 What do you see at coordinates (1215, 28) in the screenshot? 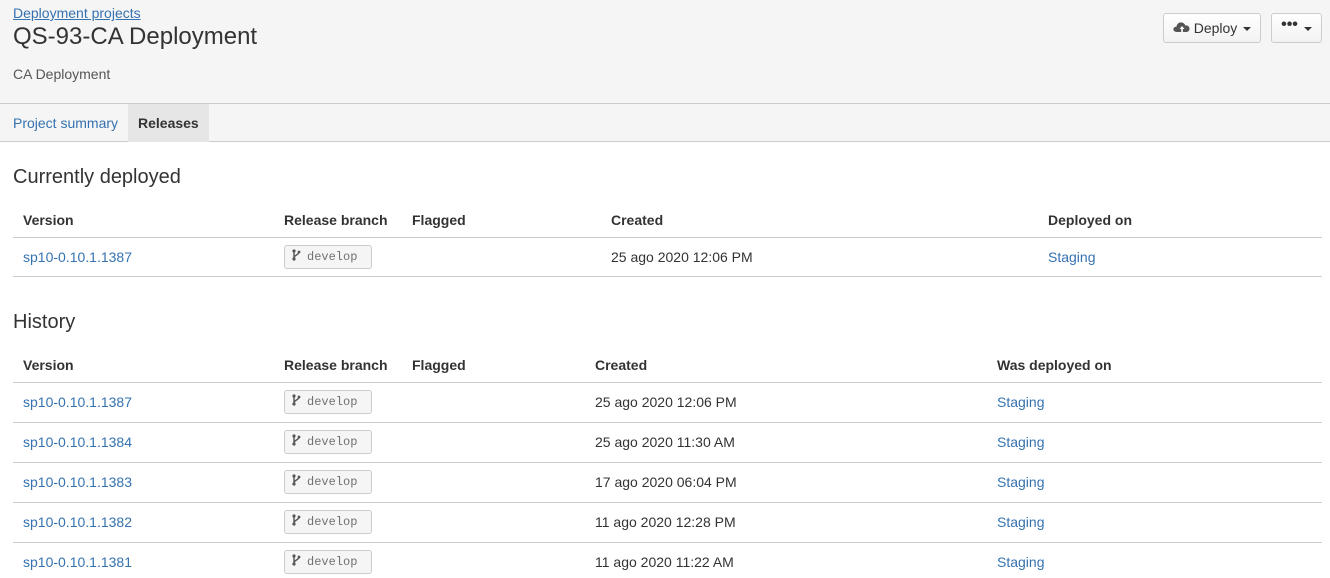
I see `deploy-button-label: Deploy` at bounding box center [1215, 28].